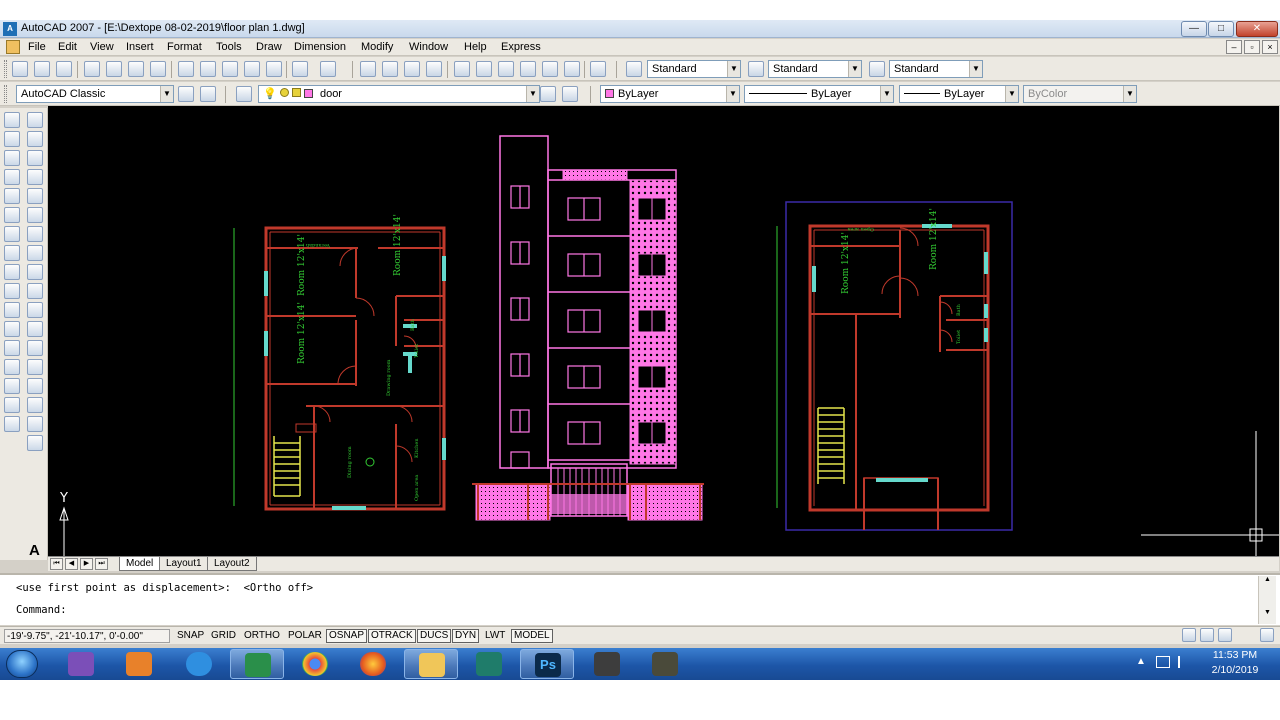 Image resolution: width=1280 pixels, height=720 pixels. I want to click on plot-preview-icon, so click(114, 69).